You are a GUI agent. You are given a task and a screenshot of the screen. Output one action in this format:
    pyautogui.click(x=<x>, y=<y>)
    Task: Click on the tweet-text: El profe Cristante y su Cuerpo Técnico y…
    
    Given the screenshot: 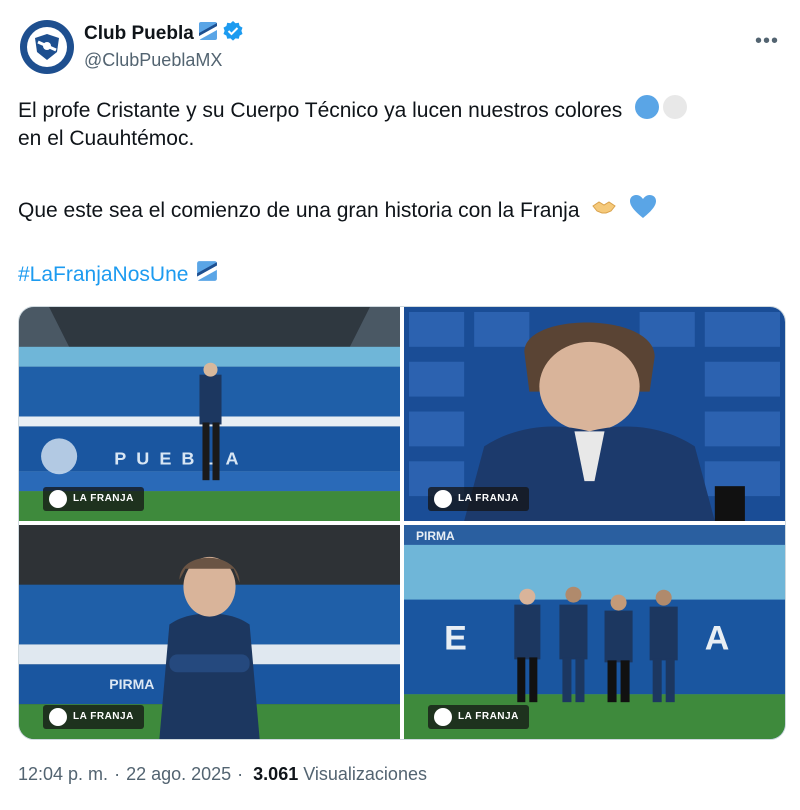 What is the action you would take?
    pyautogui.click(x=320, y=111)
    